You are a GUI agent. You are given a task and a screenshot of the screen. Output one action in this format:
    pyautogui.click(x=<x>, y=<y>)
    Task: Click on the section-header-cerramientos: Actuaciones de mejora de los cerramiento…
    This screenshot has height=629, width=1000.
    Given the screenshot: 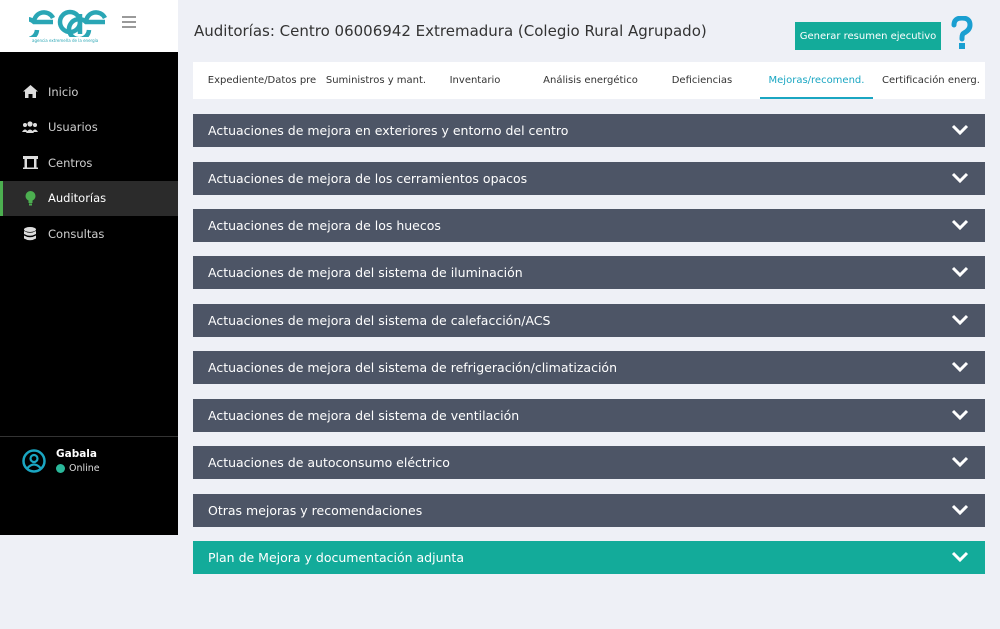 What is the action you would take?
    pyautogui.click(x=589, y=178)
    